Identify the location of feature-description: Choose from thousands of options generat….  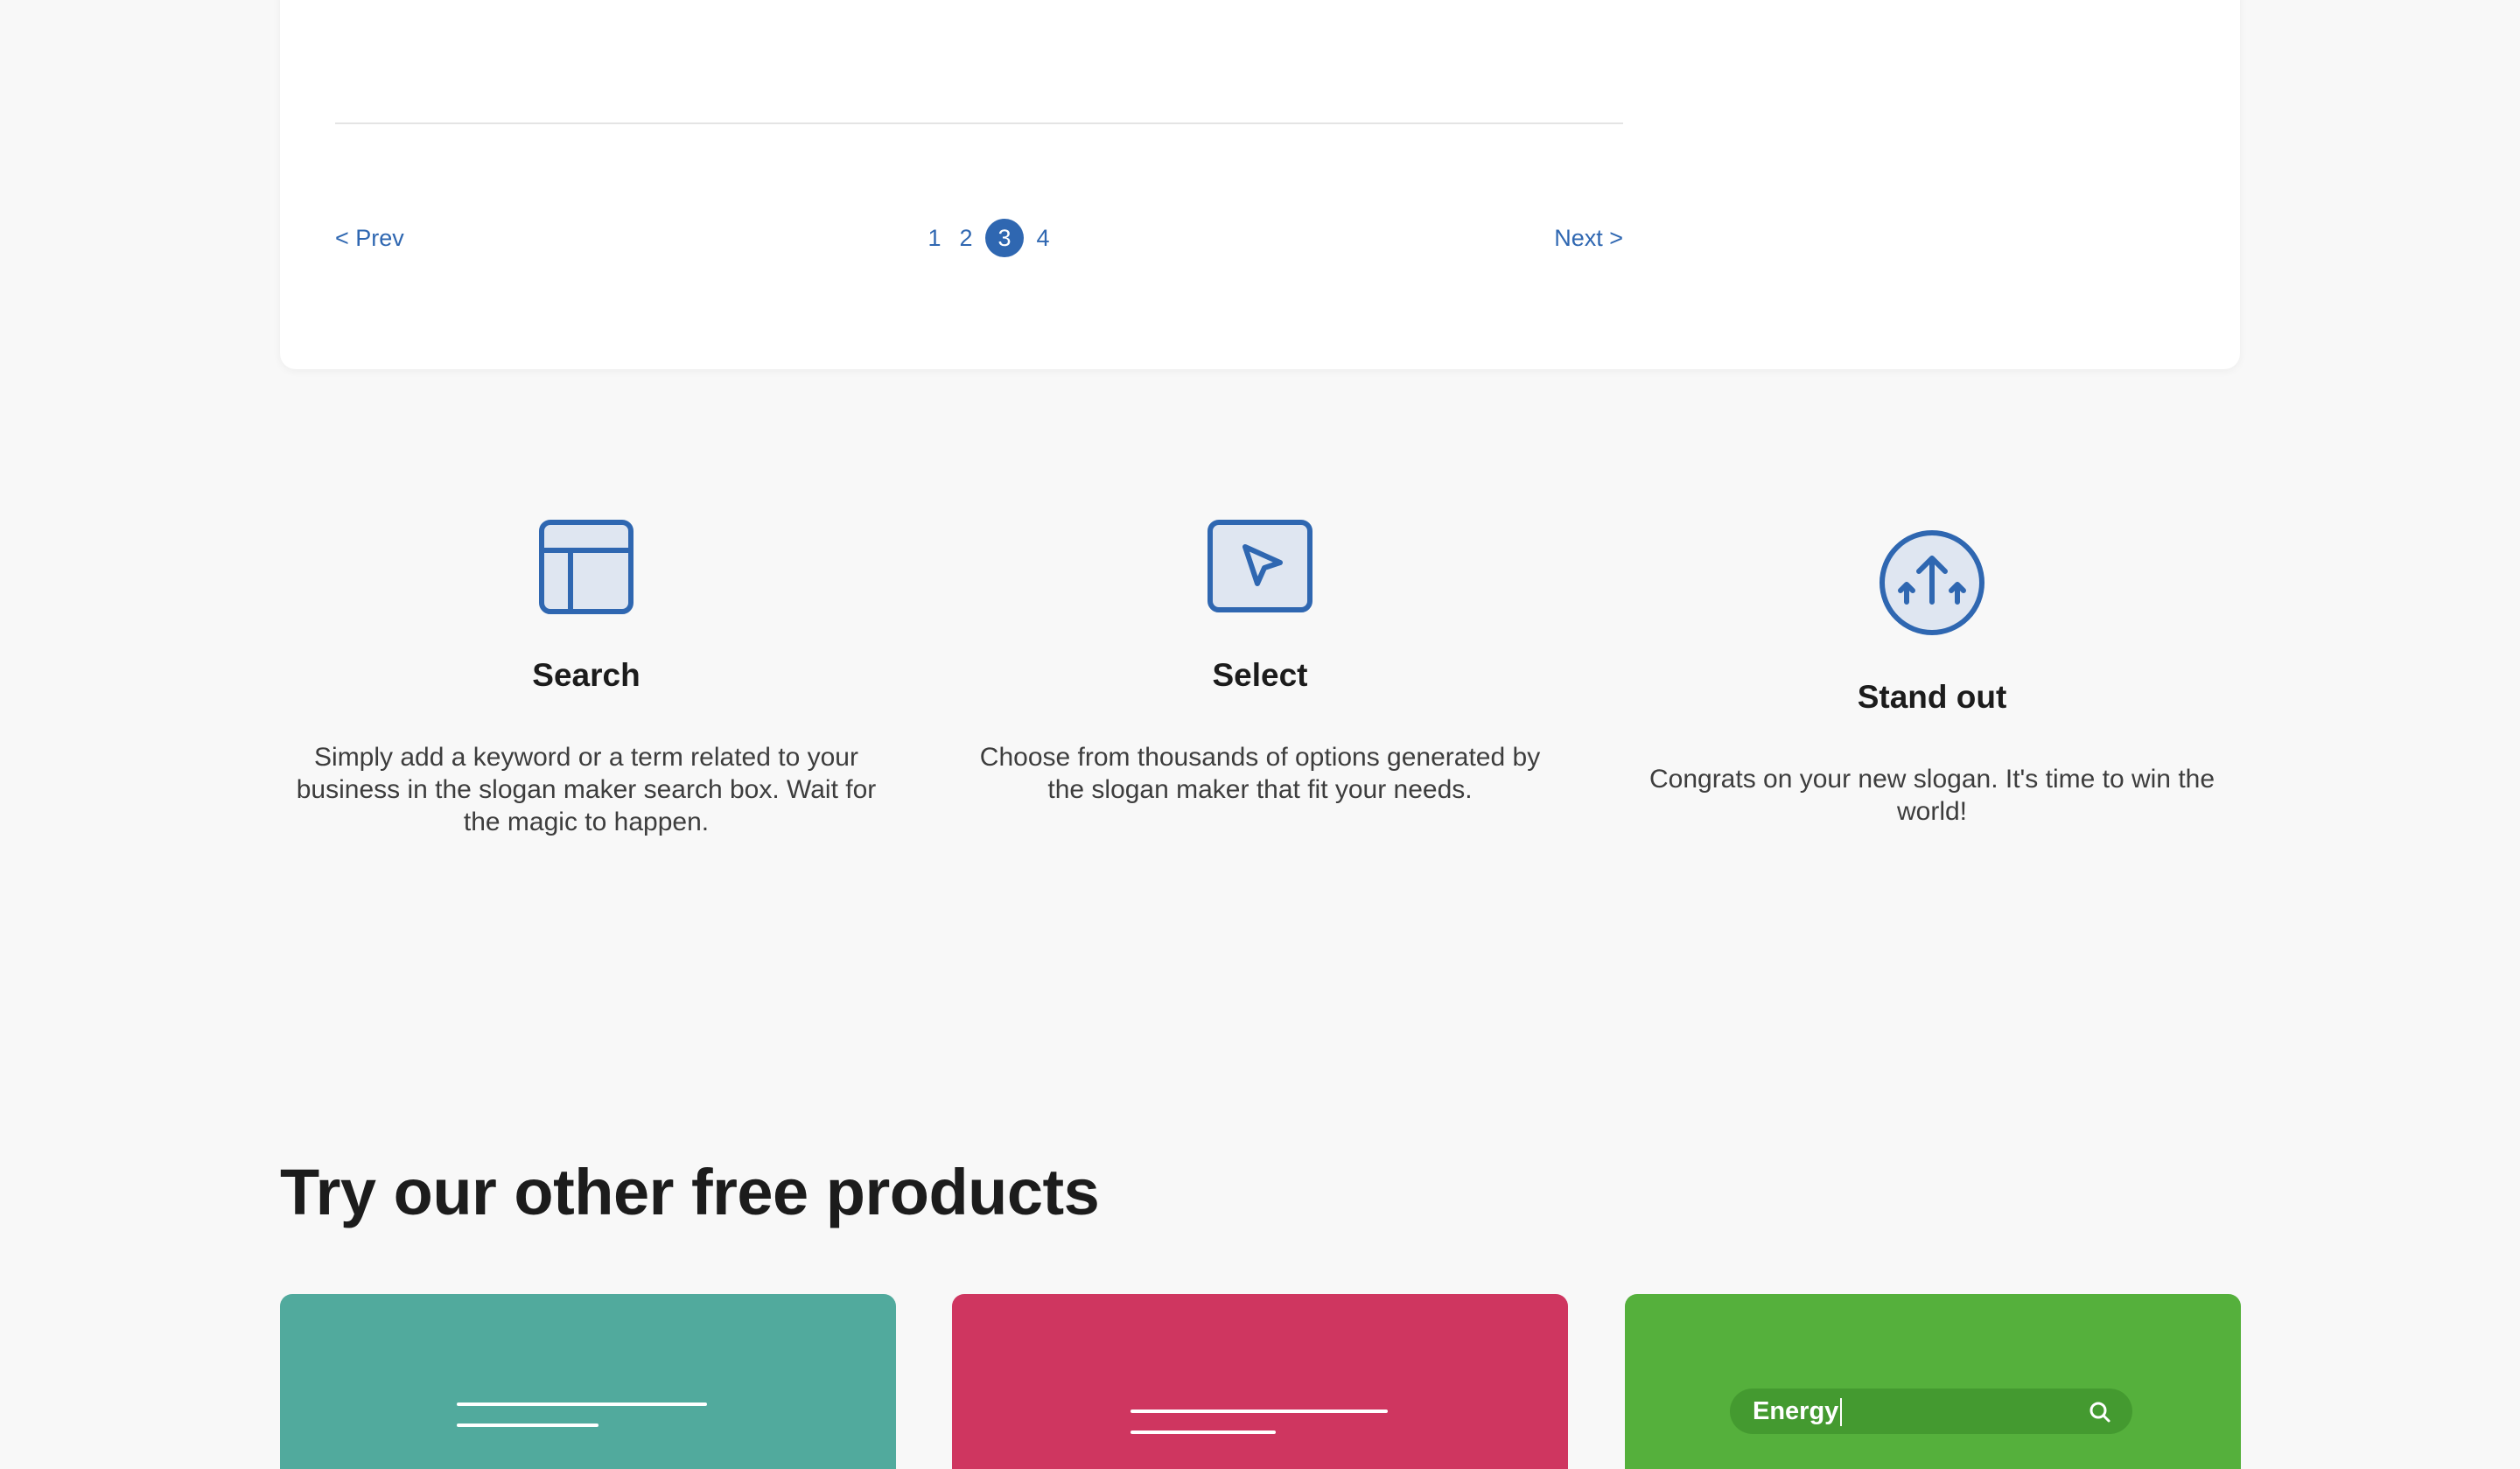
(1260, 773).